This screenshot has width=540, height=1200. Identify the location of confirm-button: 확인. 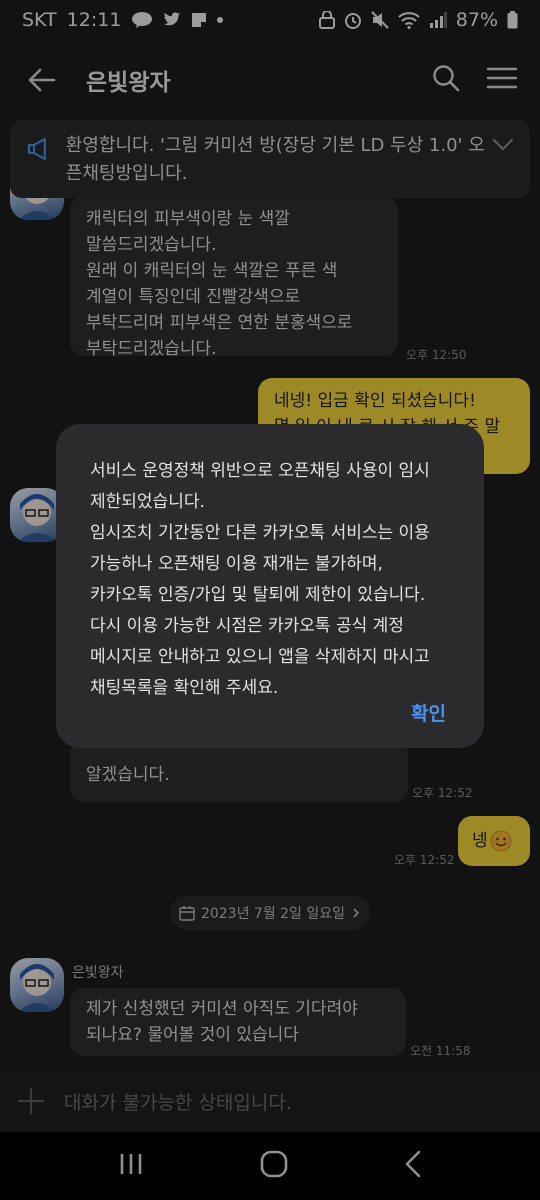
(428, 712).